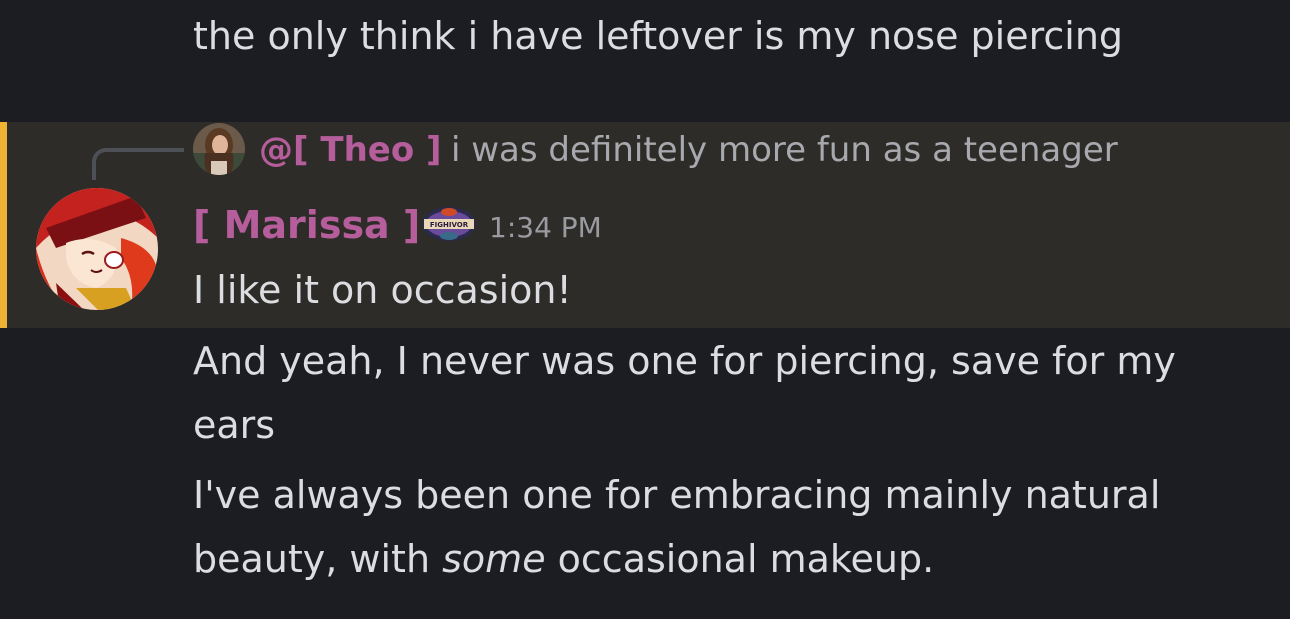 The width and height of the screenshot is (1290, 619). Describe the element at coordinates (3, 225) in the screenshot. I see `mention-highlight-bar` at that location.